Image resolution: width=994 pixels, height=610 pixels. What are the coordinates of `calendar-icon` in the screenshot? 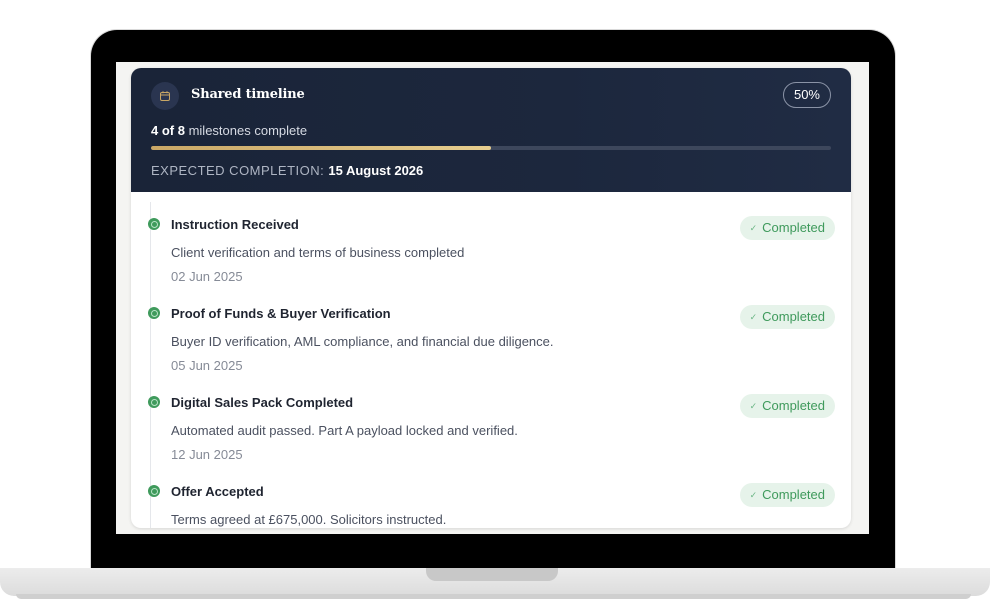 It's located at (165, 96).